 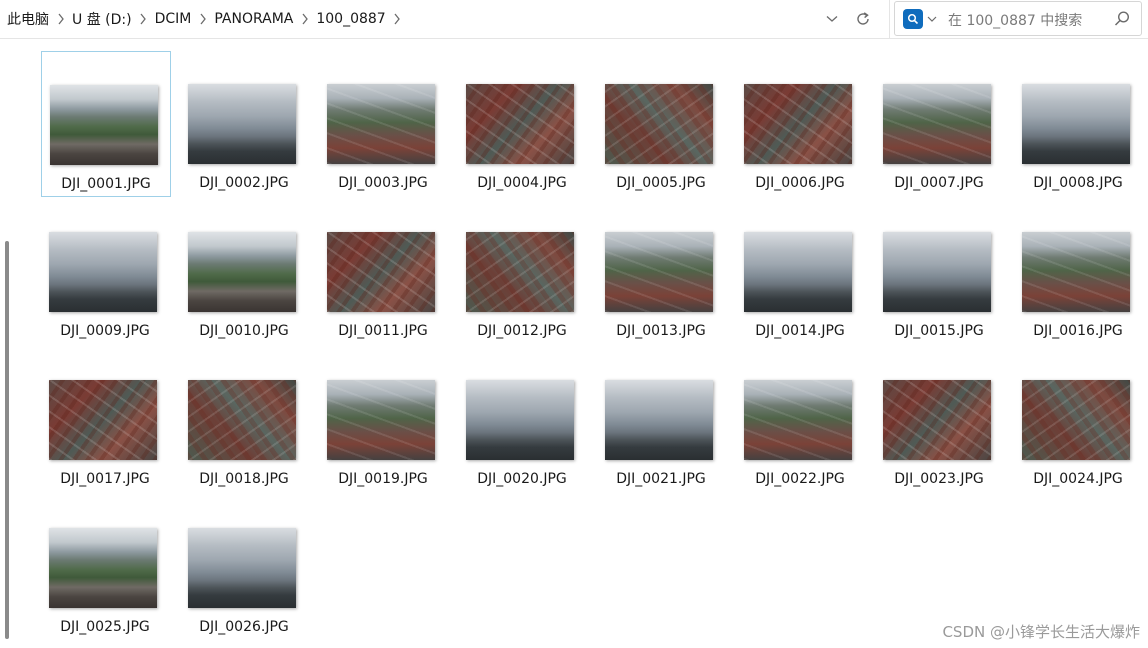 What do you see at coordinates (106, 184) in the screenshot?
I see `file-name: DJI_0001.JPG` at bounding box center [106, 184].